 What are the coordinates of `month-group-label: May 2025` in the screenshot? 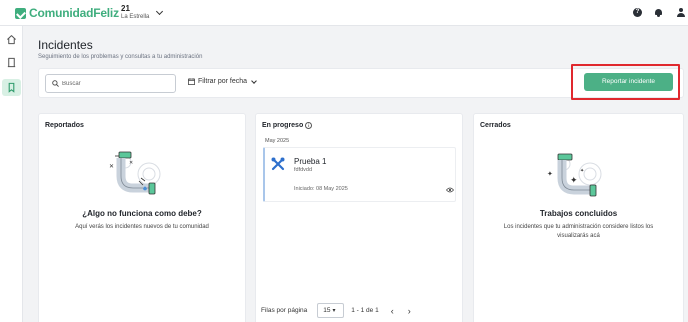 It's located at (277, 141).